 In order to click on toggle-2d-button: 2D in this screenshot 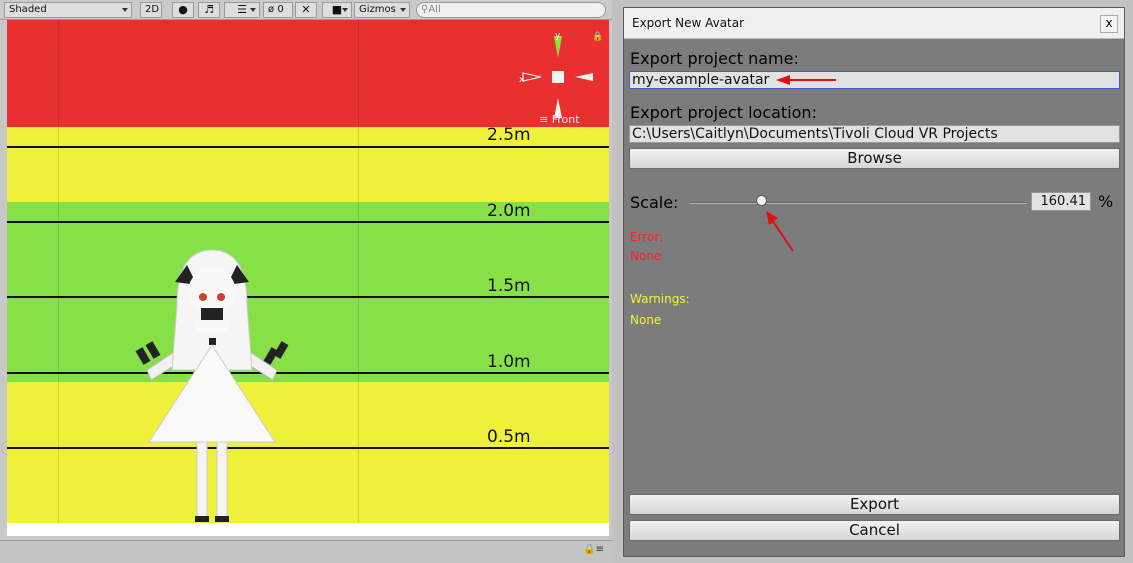, I will do `click(151, 10)`.